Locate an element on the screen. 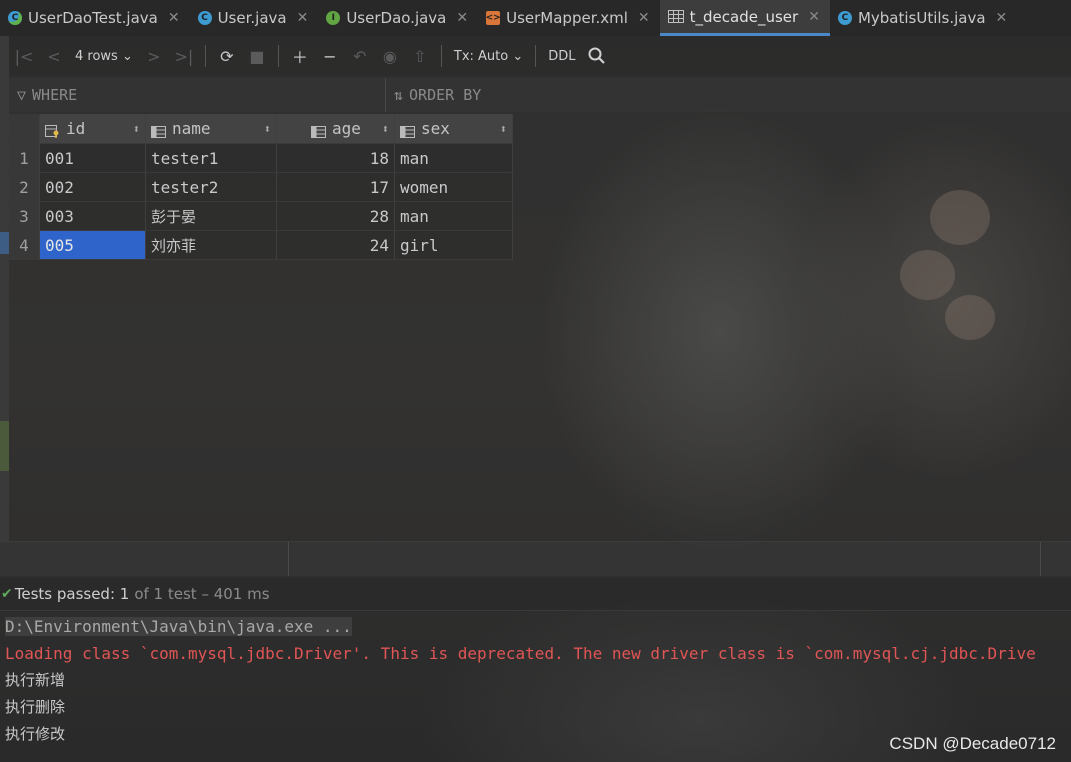 The width and height of the screenshot is (1071, 762). next-page-icon: > is located at coordinates (154, 56).